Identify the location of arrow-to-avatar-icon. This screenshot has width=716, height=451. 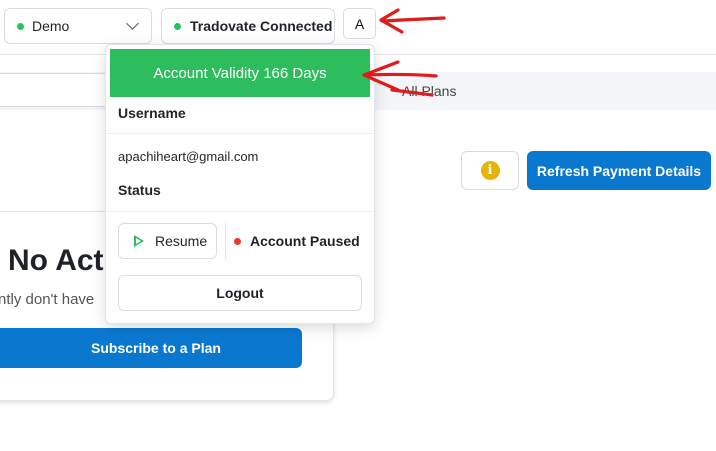
(412, 21).